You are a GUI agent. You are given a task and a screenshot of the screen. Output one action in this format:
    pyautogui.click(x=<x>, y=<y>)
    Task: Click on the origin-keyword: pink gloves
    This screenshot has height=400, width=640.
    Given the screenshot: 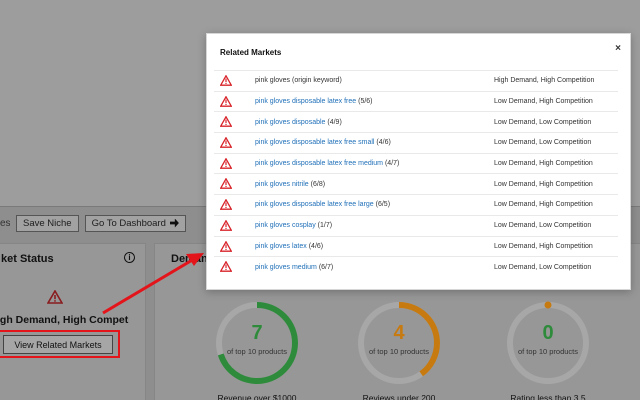 What is the action you would take?
    pyautogui.click(x=273, y=81)
    